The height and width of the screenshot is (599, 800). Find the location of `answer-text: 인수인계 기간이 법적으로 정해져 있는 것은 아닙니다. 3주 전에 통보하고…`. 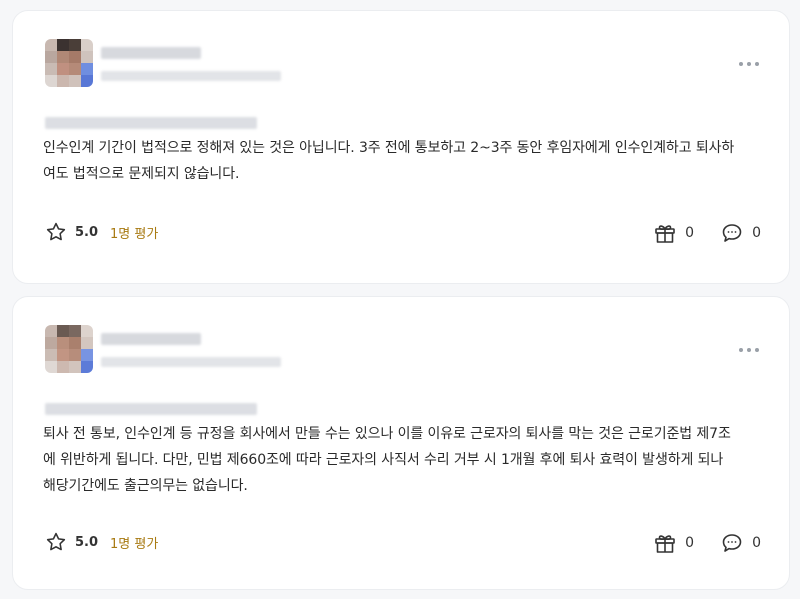

answer-text: 인수인계 기간이 법적으로 정해져 있는 것은 아닙니다. 3주 전에 통보하고… is located at coordinates (389, 161).